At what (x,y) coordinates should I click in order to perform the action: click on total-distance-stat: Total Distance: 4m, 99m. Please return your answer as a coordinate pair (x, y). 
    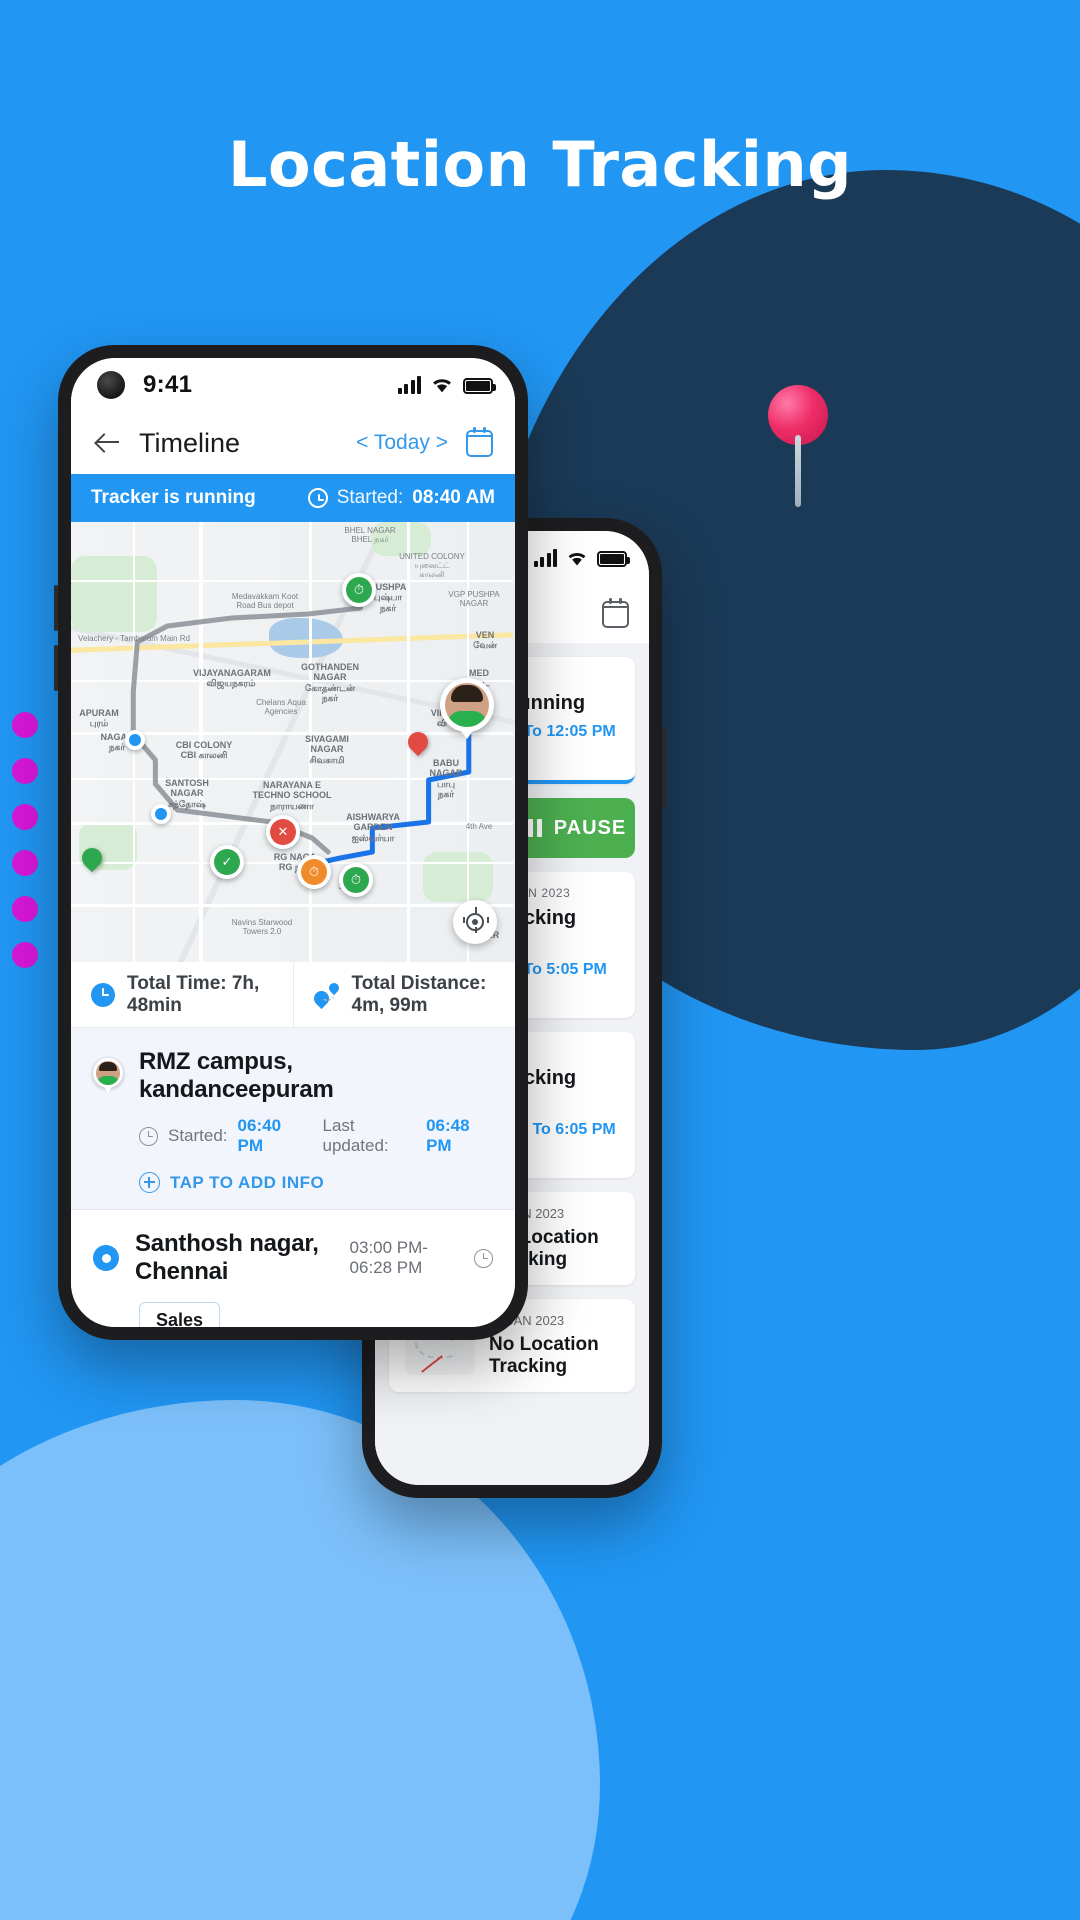
    Looking at the image, I should click on (404, 994).